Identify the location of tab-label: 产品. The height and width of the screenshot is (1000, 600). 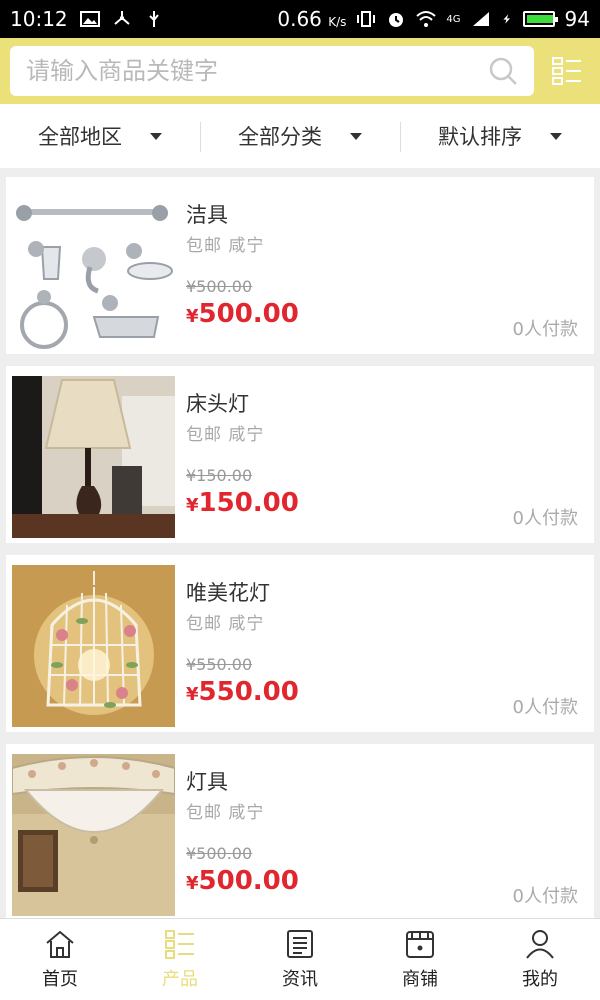
(180, 979).